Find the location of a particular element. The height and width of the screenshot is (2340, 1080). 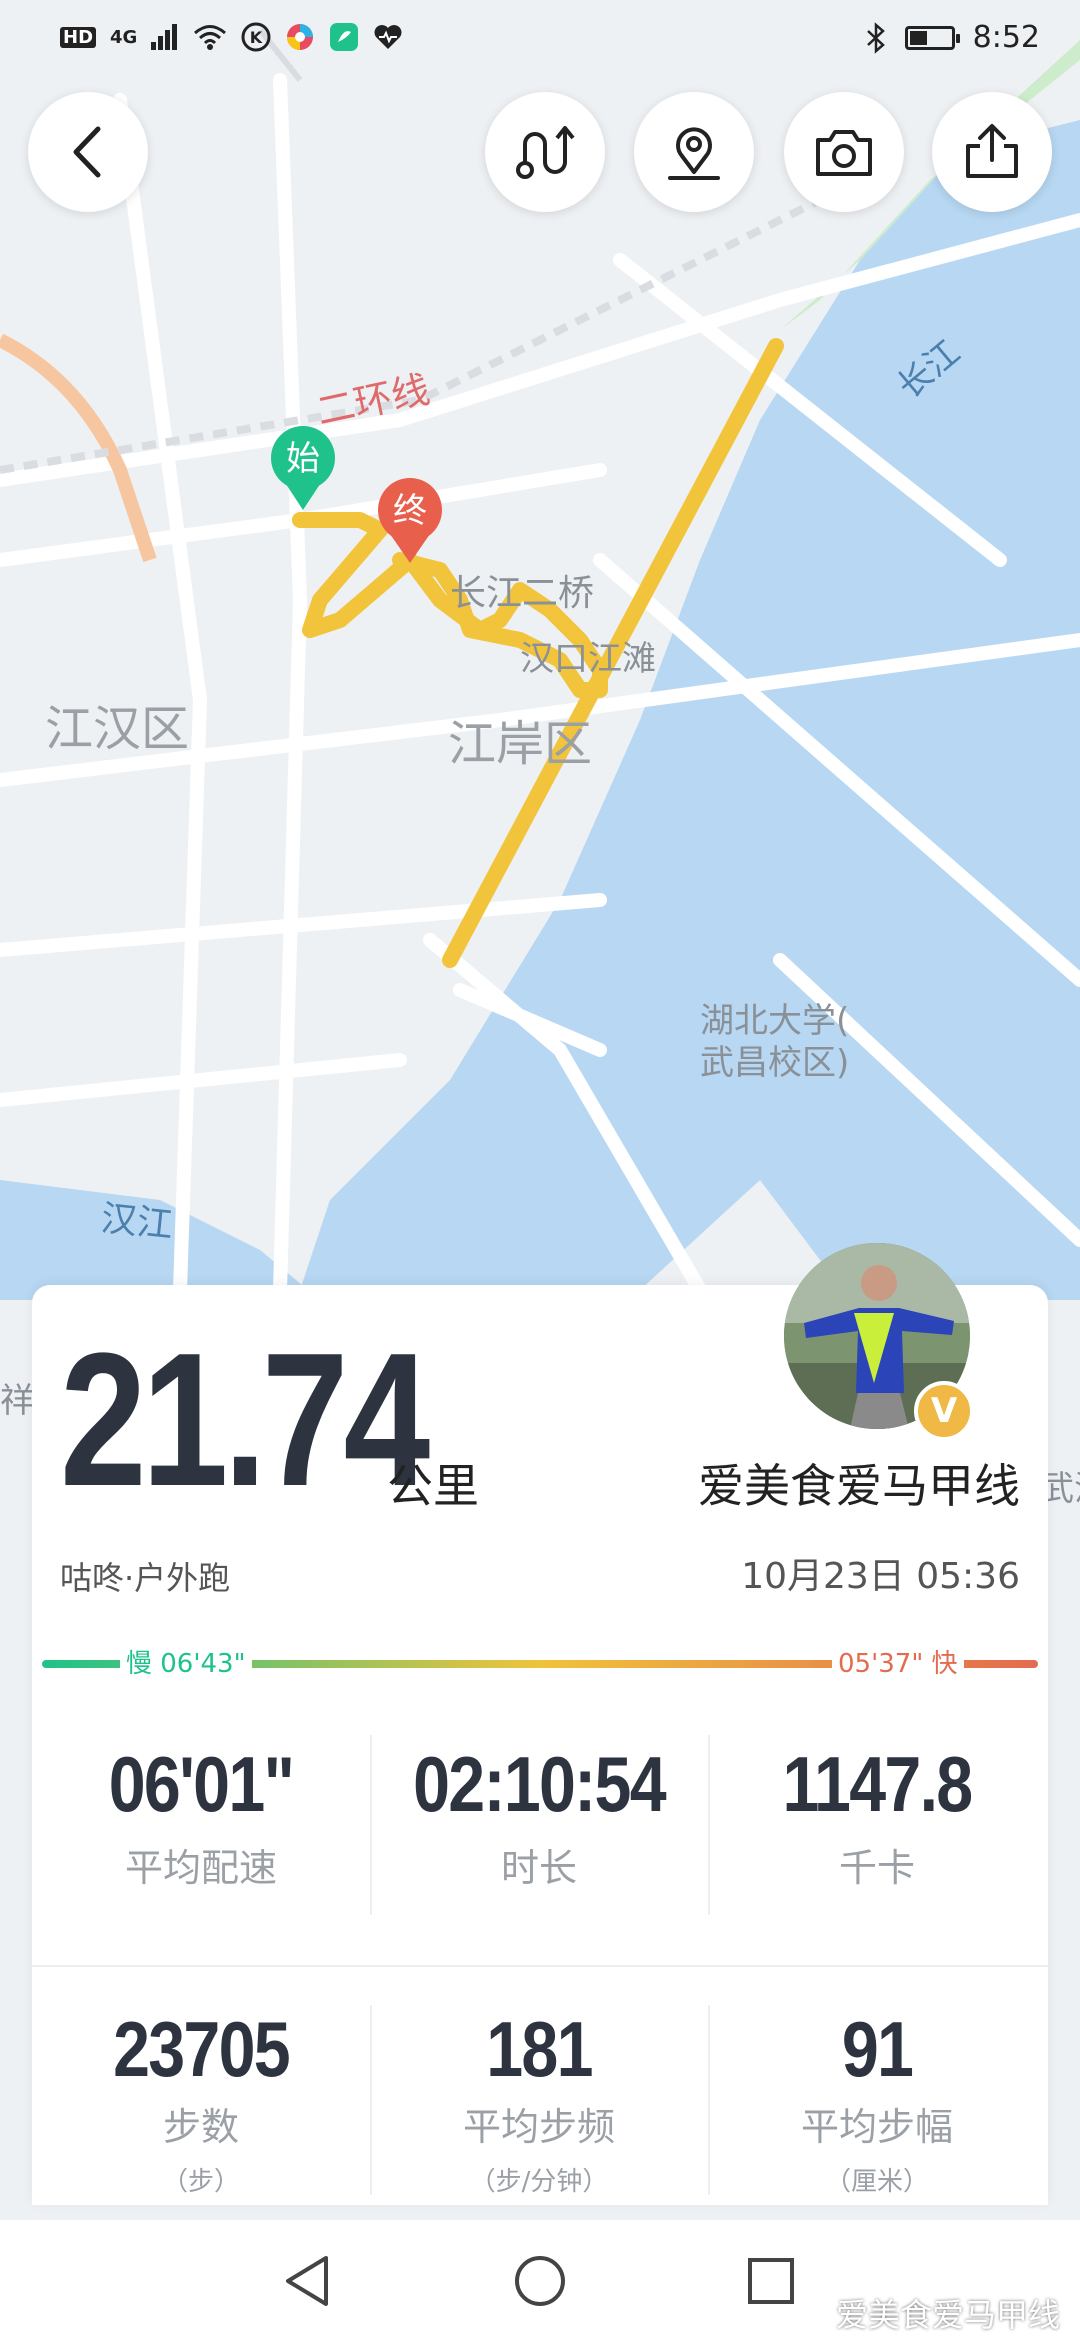

back-button is located at coordinates (88, 152).